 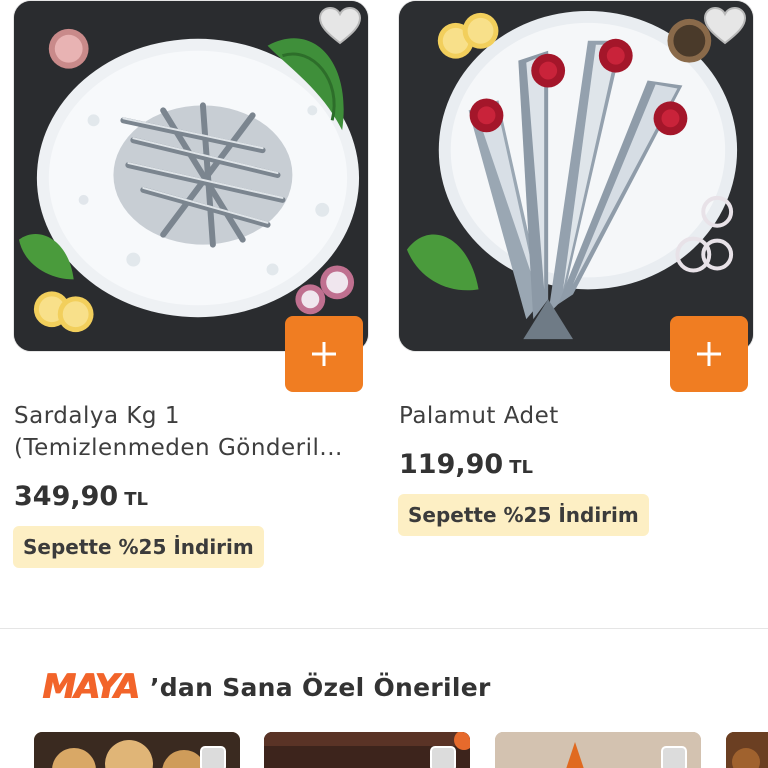 I want to click on product-price: 349,90 TL, so click(x=81, y=498).